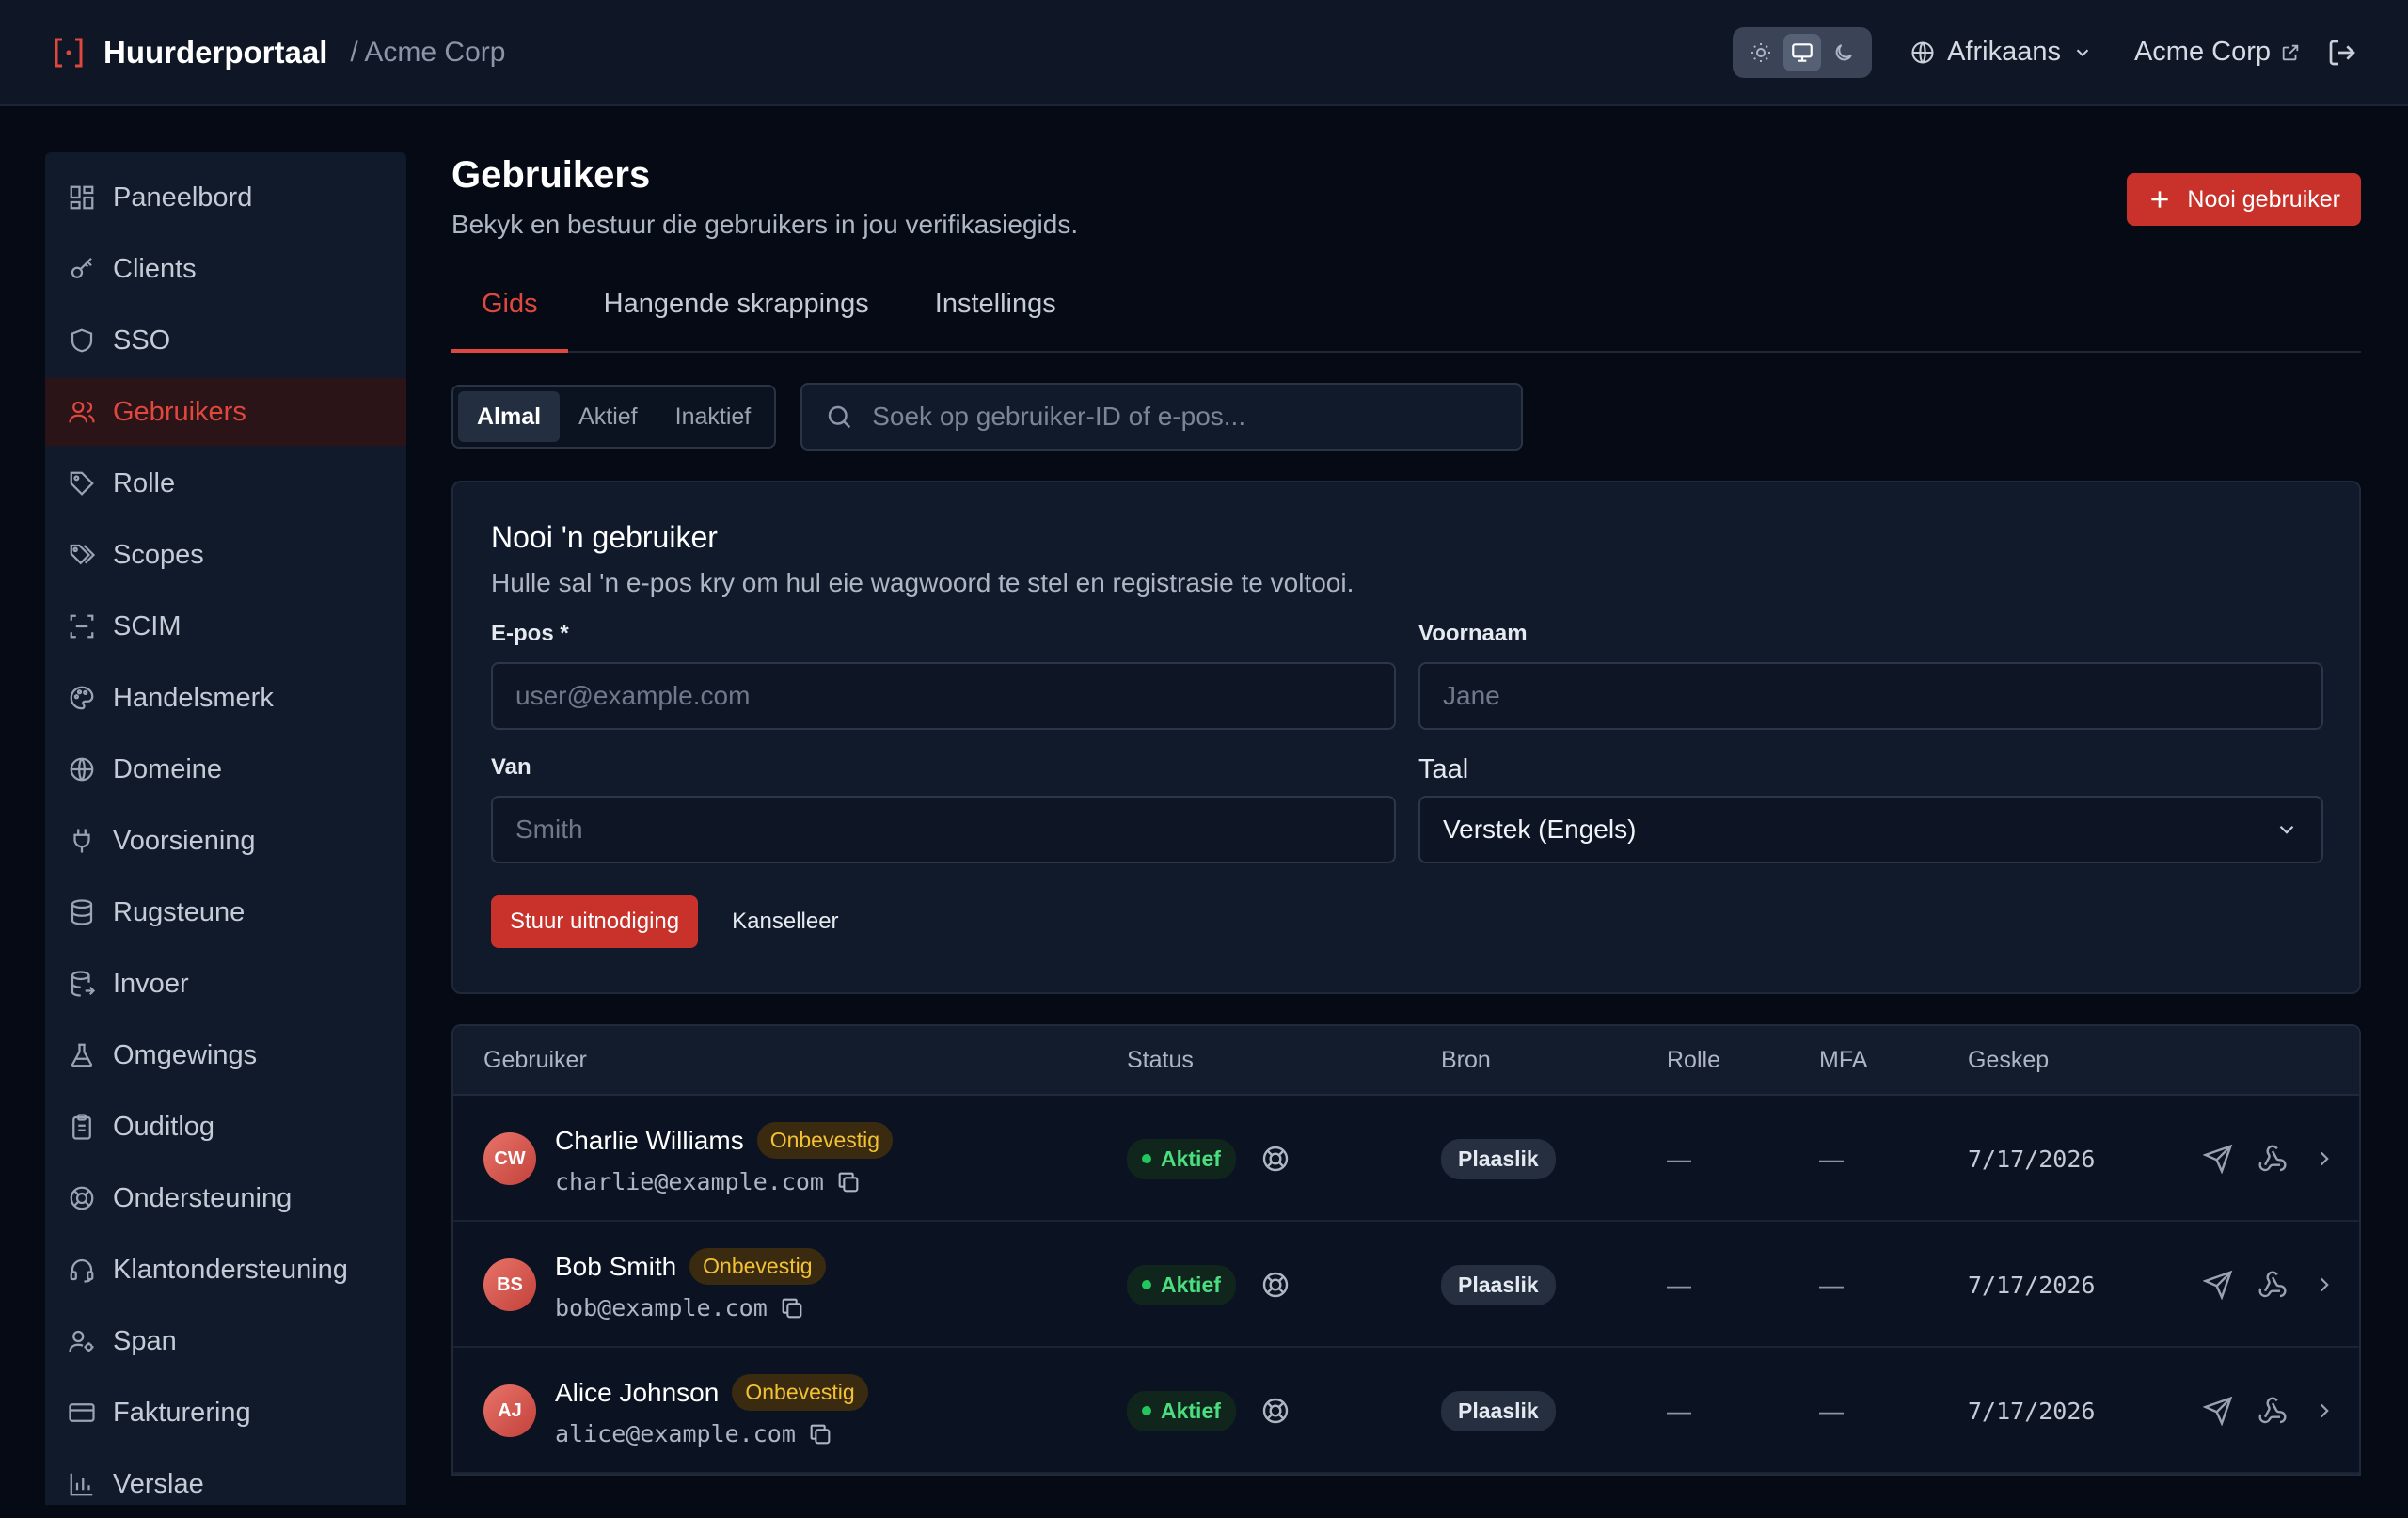  Describe the element at coordinates (595, 922) in the screenshot. I see `send-invite-button: Stuur uitnodiging` at that location.